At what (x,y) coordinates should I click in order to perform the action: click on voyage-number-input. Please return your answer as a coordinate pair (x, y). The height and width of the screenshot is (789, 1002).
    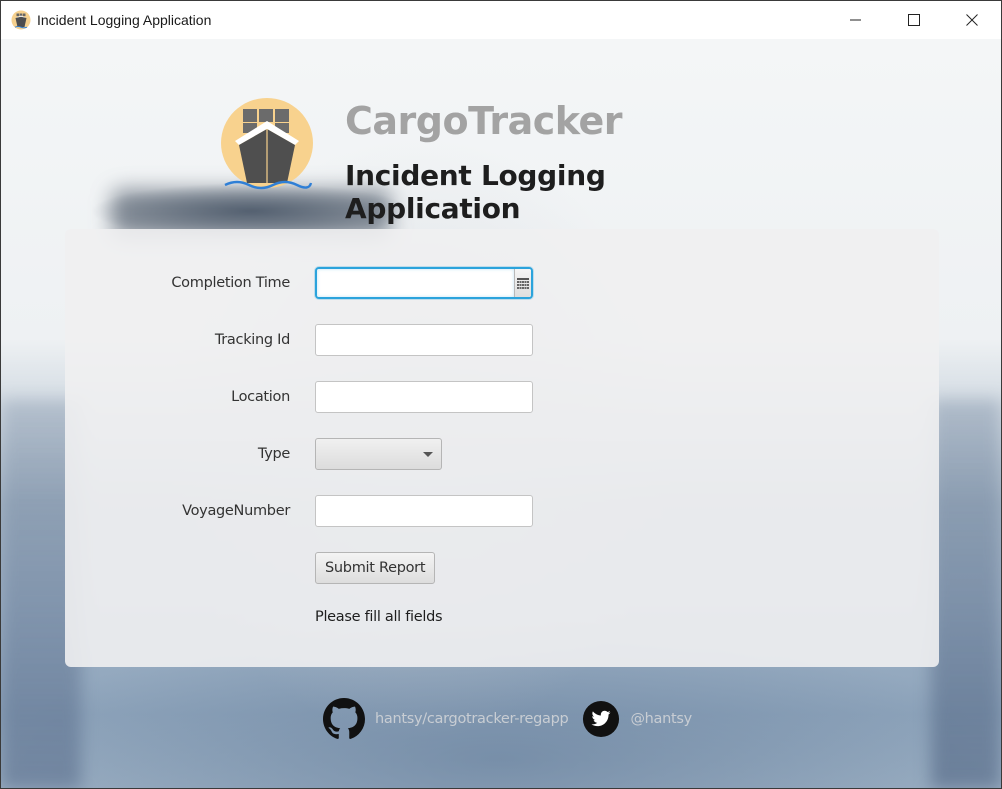
    Looking at the image, I should click on (424, 511).